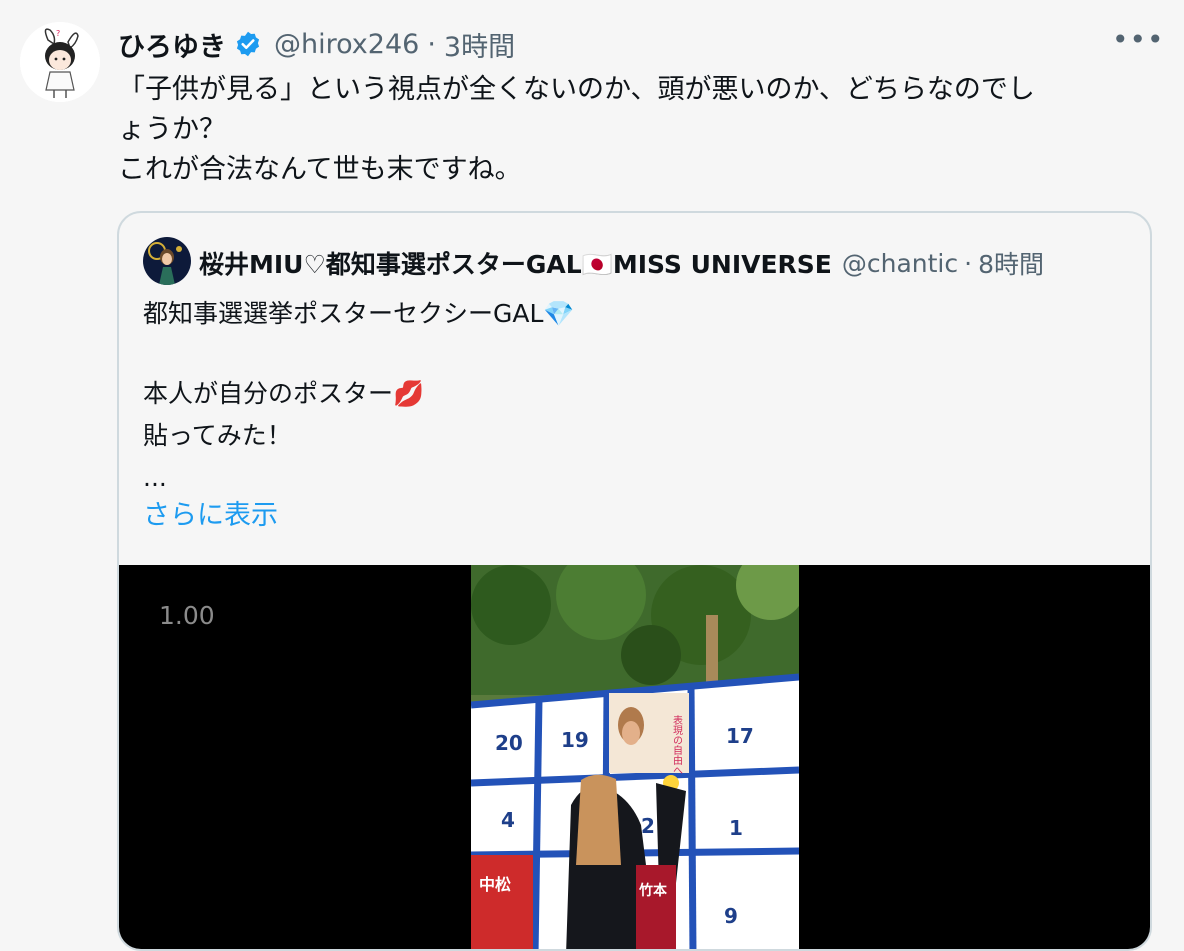 The image size is (1184, 951). Describe the element at coordinates (210, 512) in the screenshot. I see `show-more-link: さらに表示` at that location.